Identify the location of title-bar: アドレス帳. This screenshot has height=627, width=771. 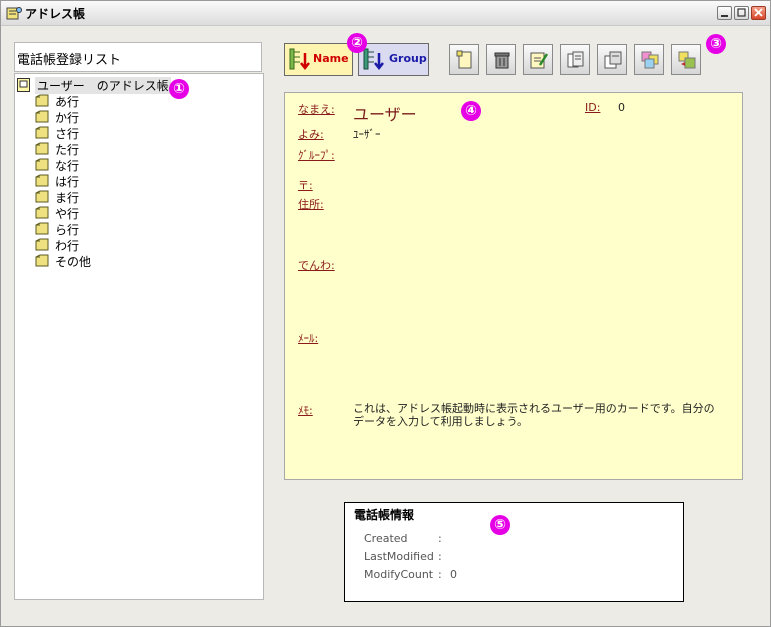
(385, 13).